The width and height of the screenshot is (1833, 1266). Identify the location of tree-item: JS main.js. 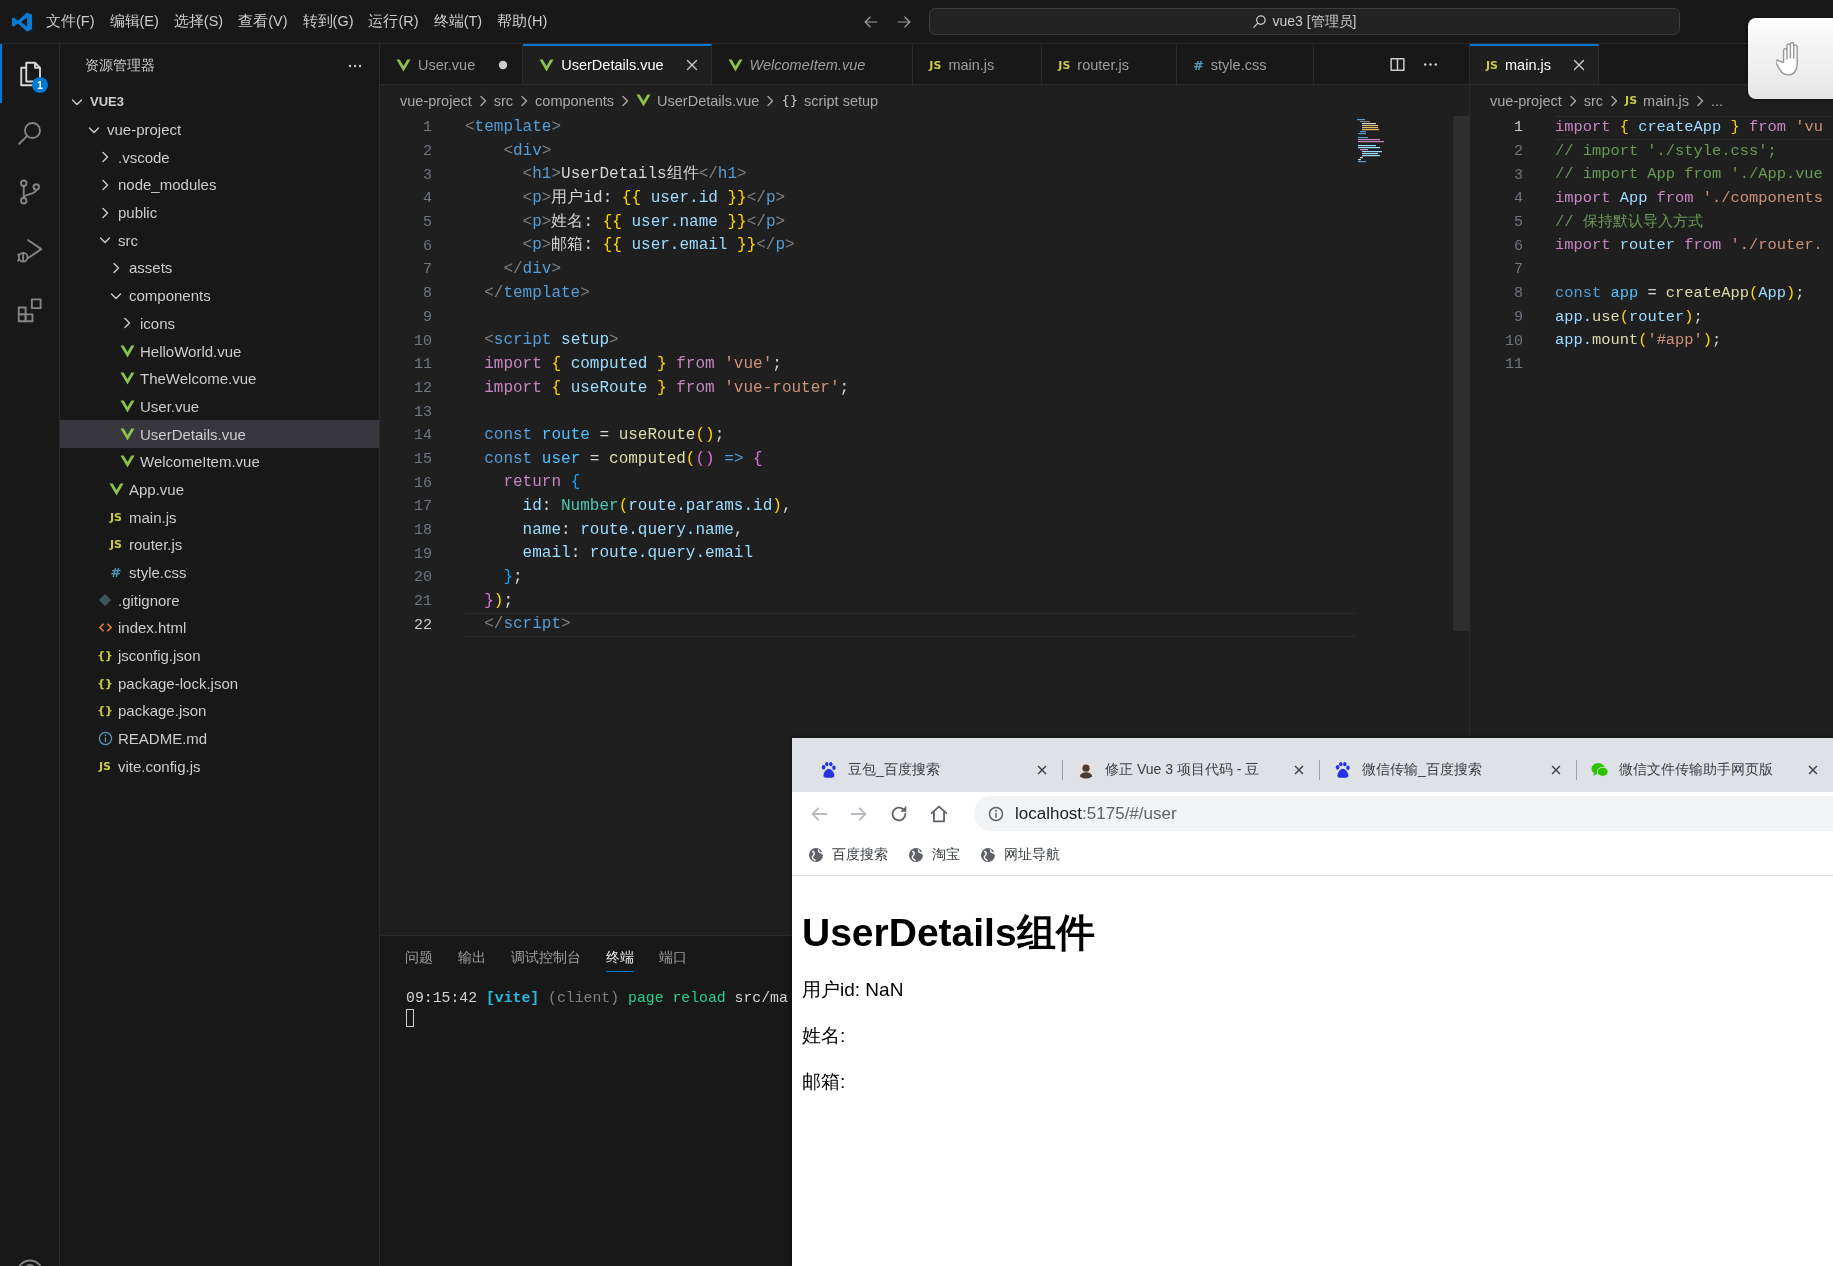
(219, 517).